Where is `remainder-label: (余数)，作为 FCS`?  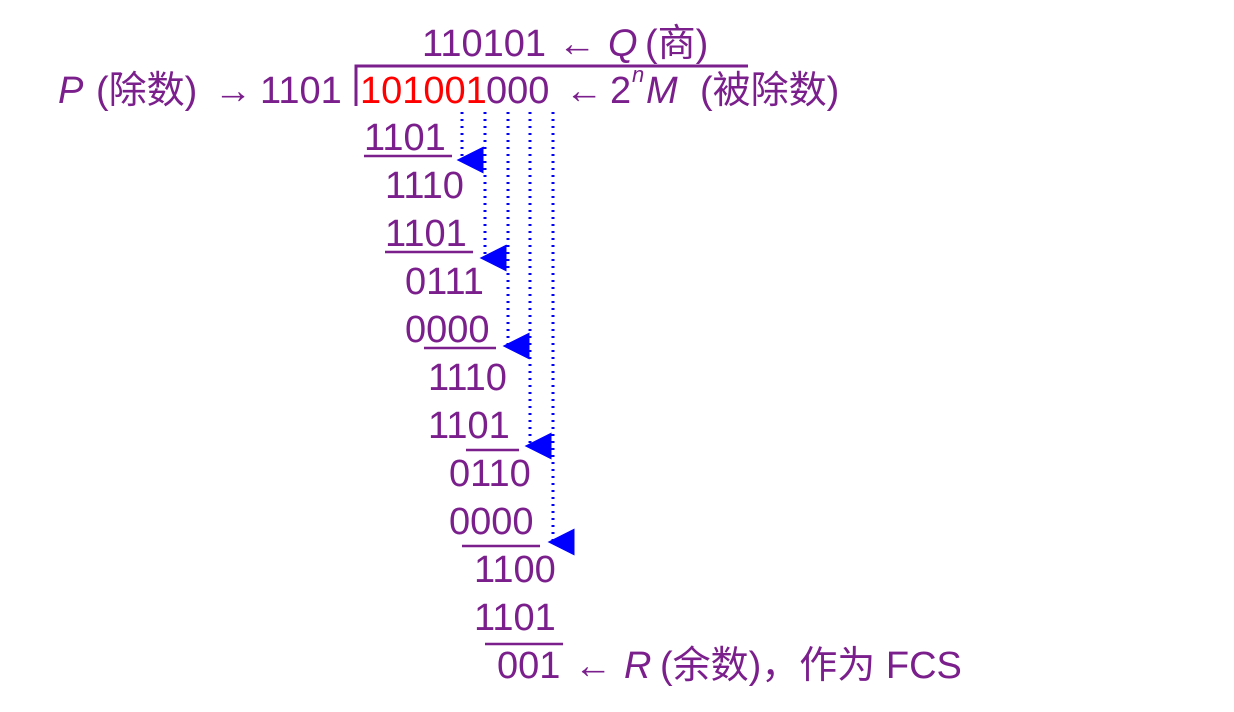 remainder-label: (余数)，作为 FCS is located at coordinates (811, 666).